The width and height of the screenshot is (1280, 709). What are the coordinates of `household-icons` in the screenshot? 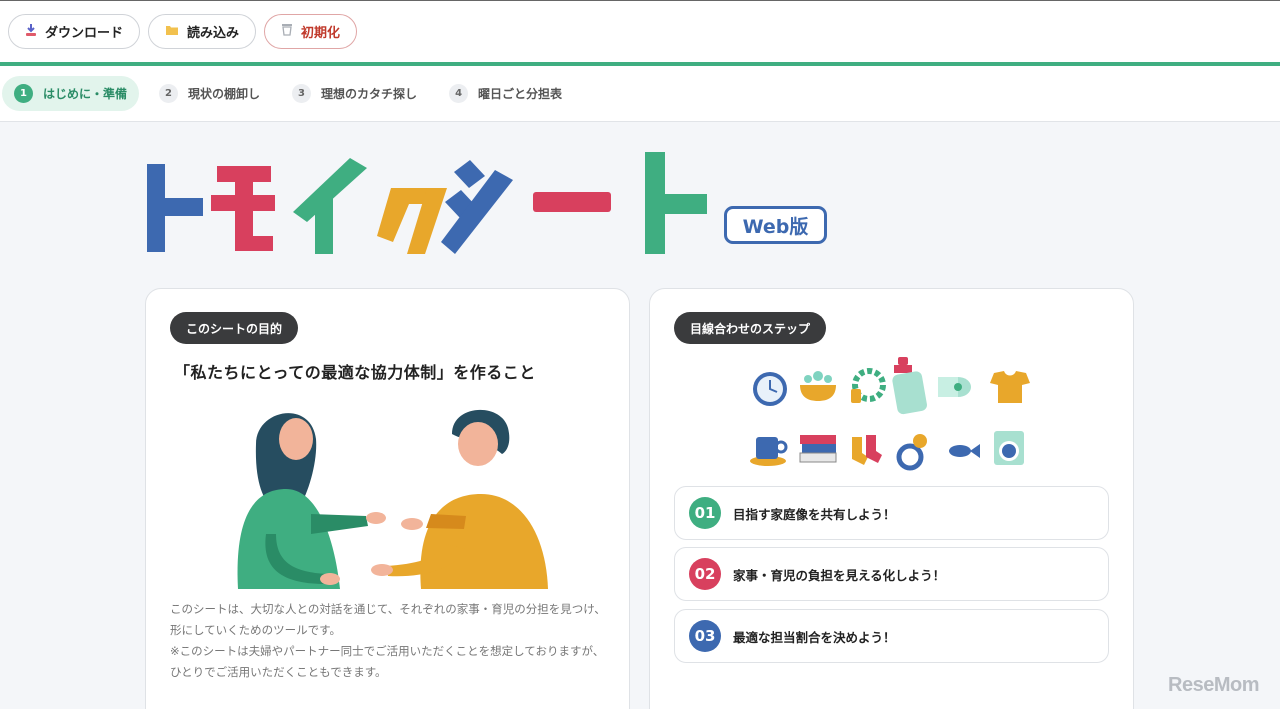 It's located at (893, 414).